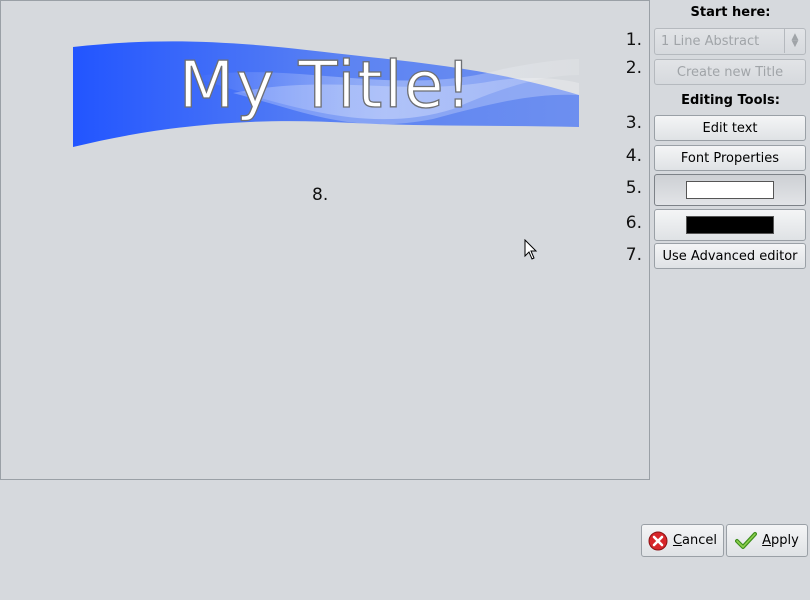 The width and height of the screenshot is (810, 600). I want to click on editing-tools-heading: Editing Tools:, so click(730, 100).